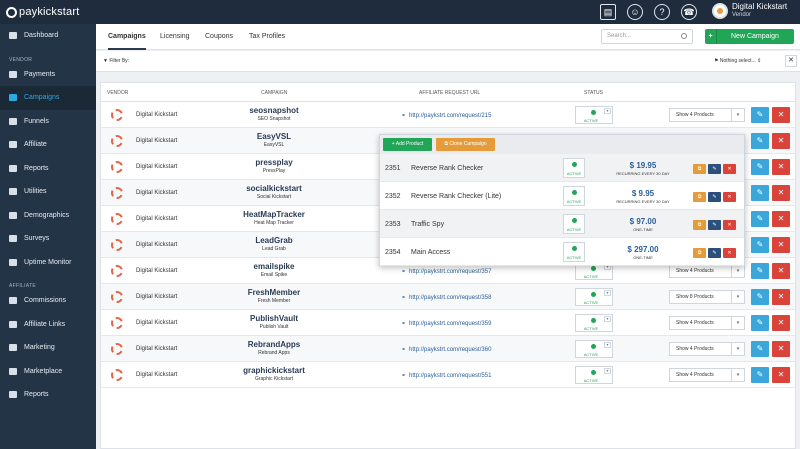 This screenshot has height=449, width=800. Describe the element at coordinates (175, 37) in the screenshot. I see `tab-licensing: Licensing` at that location.